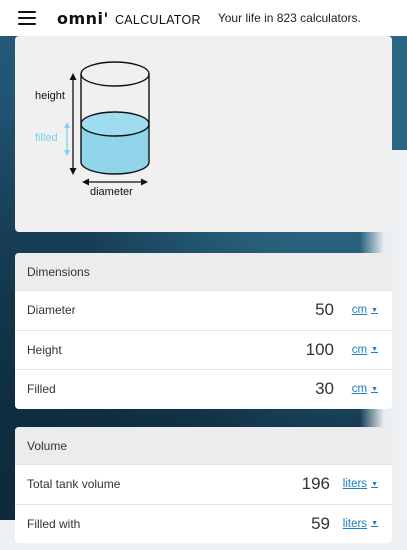  What do you see at coordinates (324, 310) in the screenshot?
I see `diameter-input: 50` at bounding box center [324, 310].